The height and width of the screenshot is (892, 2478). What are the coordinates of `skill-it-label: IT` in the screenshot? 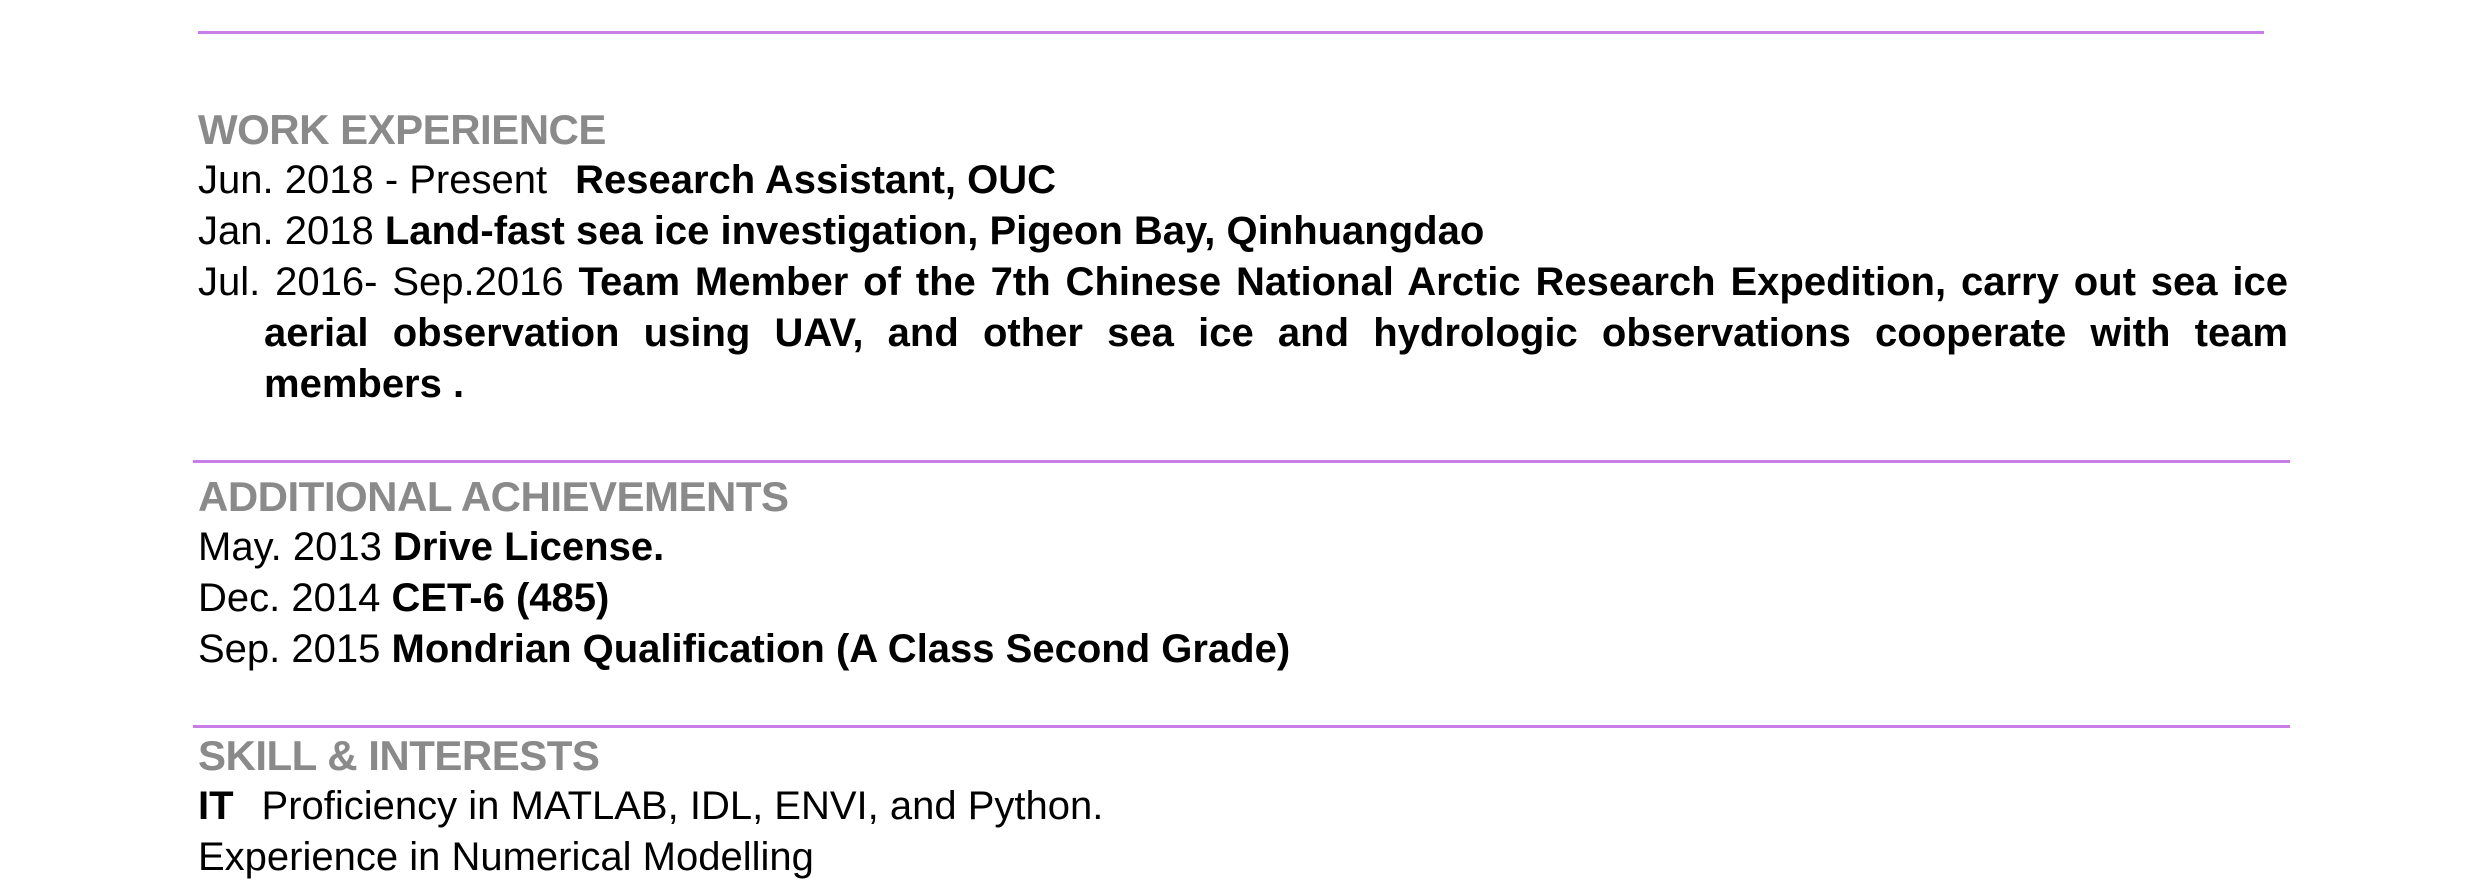 It's located at (216, 806).